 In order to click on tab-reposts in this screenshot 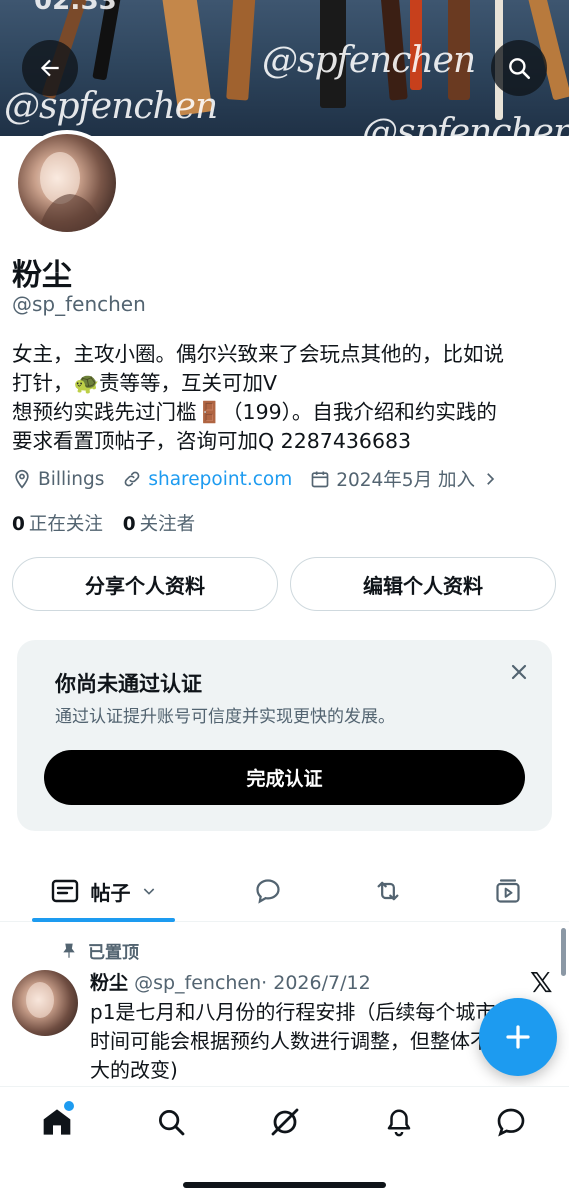, I will do `click(388, 891)`.